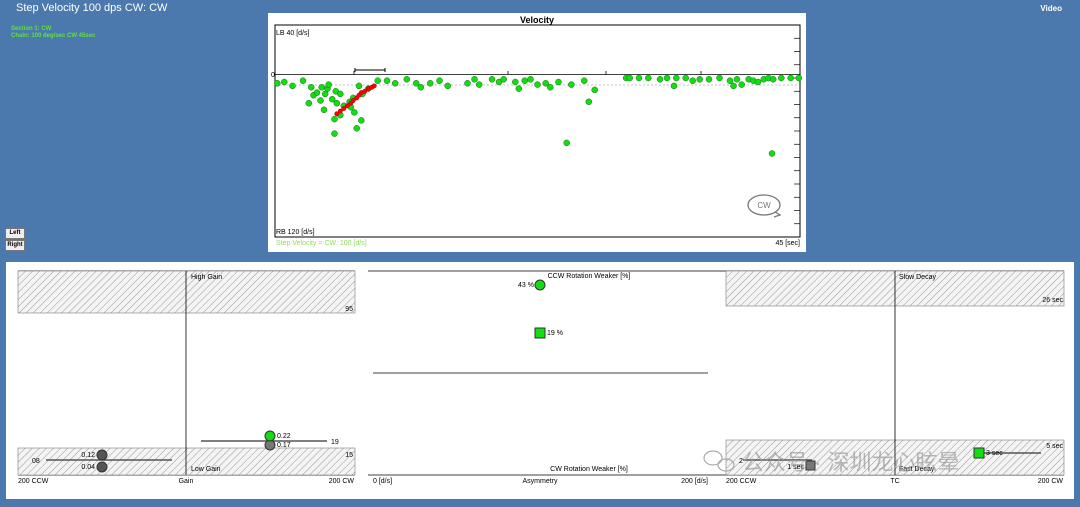 Image resolution: width=1080 pixels, height=507 pixels. Describe the element at coordinates (186, 481) in the screenshot. I see `gain-axis-center: Gain` at that location.